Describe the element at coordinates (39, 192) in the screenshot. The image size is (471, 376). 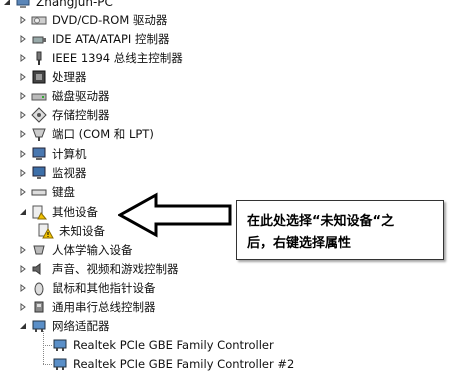
I see `keyboard-icon` at that location.